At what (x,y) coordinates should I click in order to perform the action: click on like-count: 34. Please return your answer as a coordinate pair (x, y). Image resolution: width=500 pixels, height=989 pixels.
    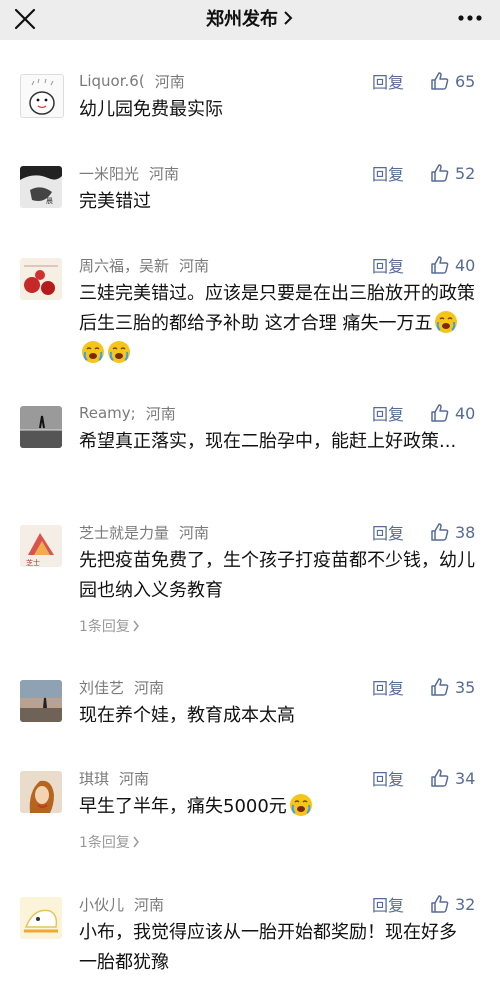
    Looking at the image, I should click on (465, 778).